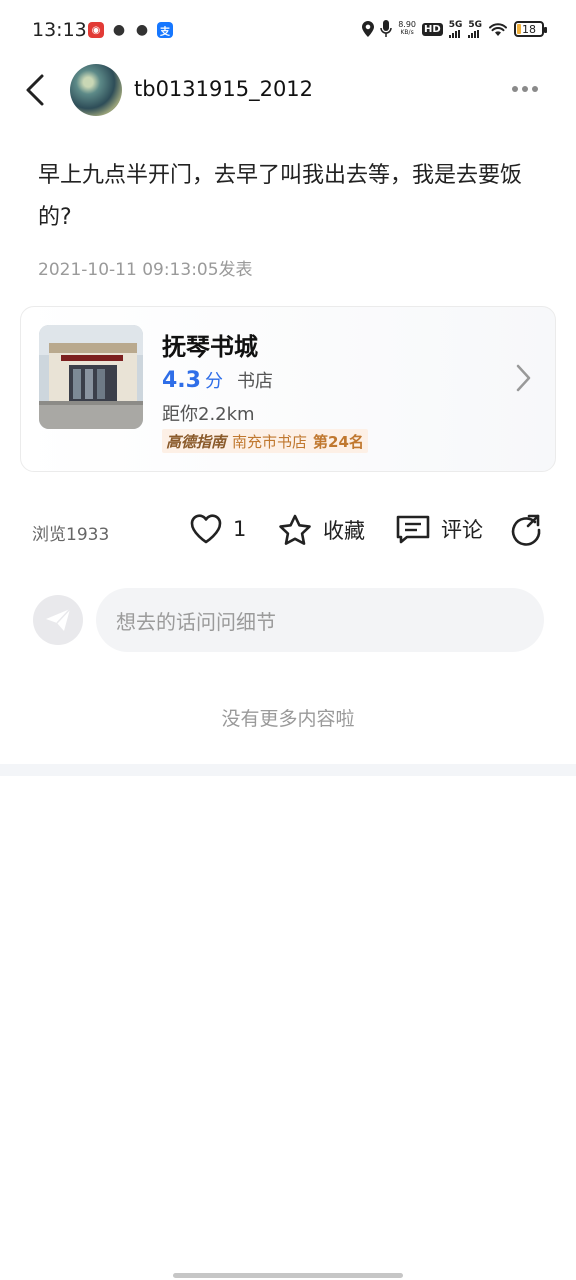 This screenshot has width=576, height=1280. Describe the element at coordinates (206, 529) in the screenshot. I see `heart-icon` at that location.